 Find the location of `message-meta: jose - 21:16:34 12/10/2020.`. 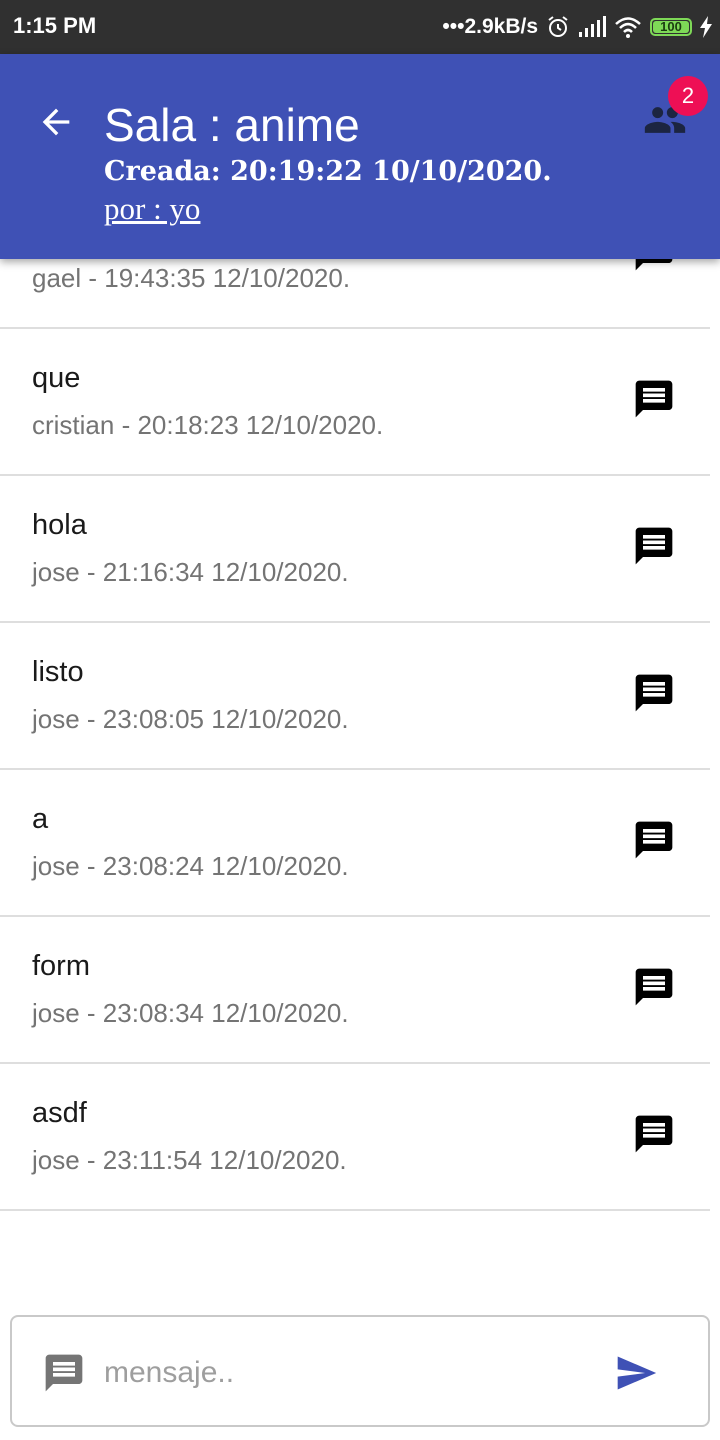

message-meta: jose - 21:16:34 12/10/2020. is located at coordinates (190, 572).